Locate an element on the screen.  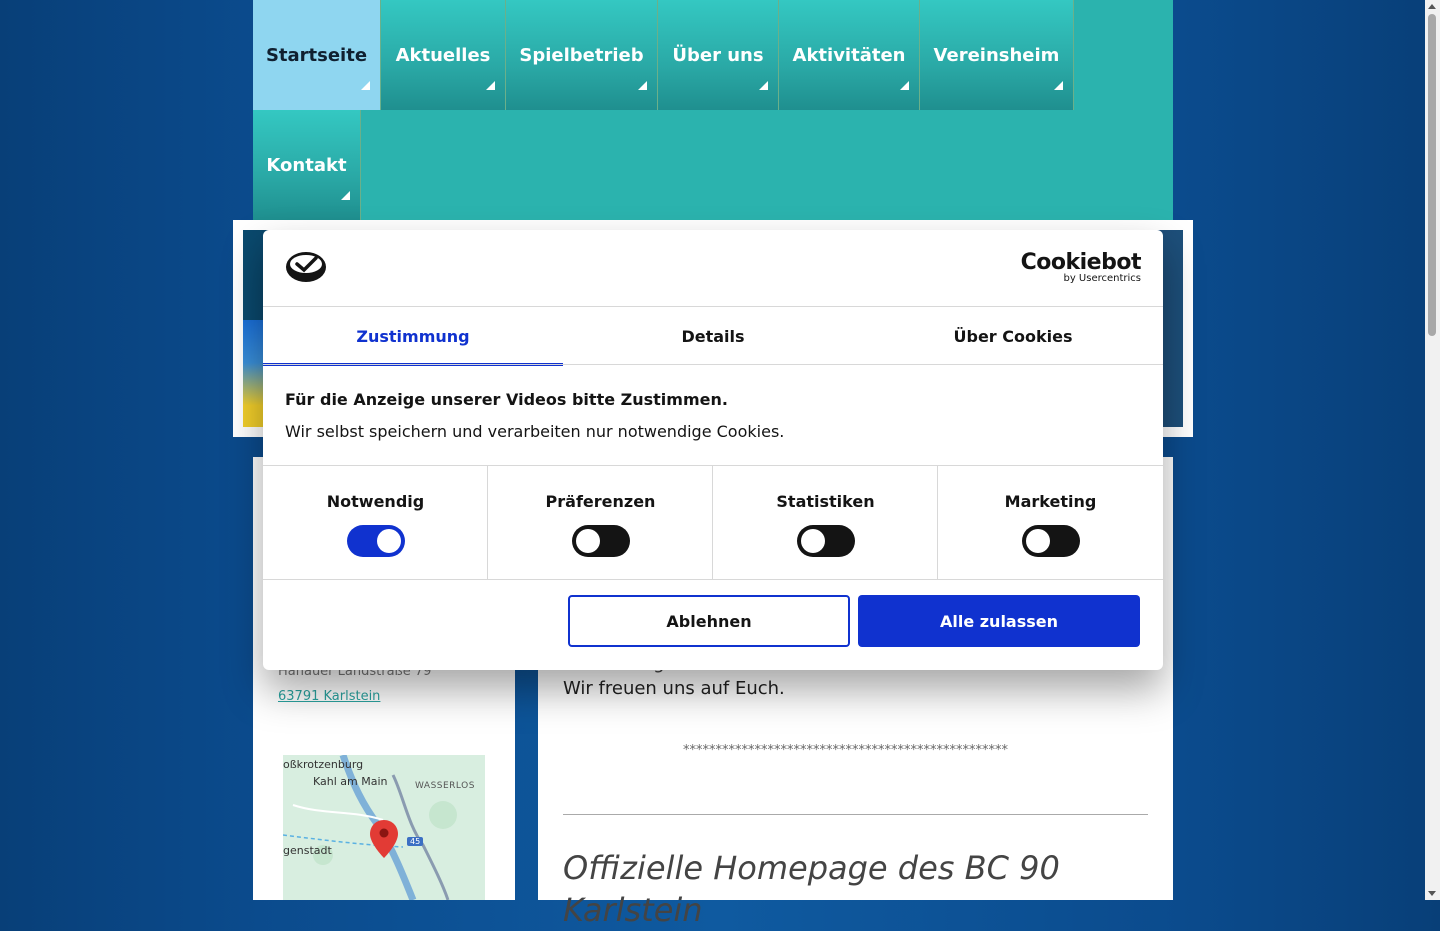
nav-item-label: Kontakt is located at coordinates (306, 165).